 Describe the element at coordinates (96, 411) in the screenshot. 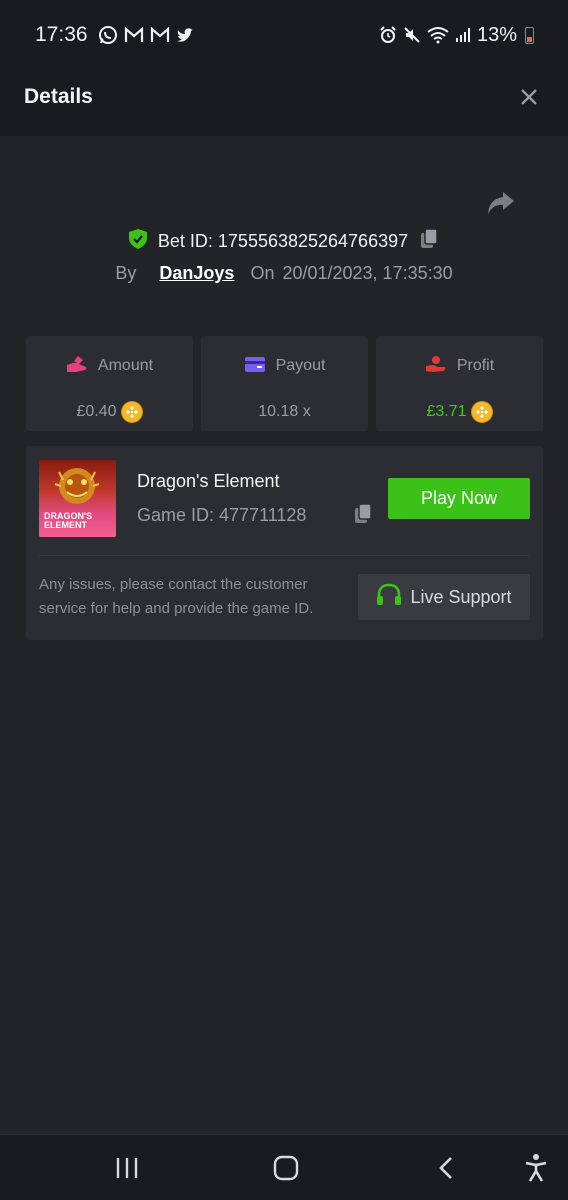

I see `stat-amount-value: £0.40` at that location.